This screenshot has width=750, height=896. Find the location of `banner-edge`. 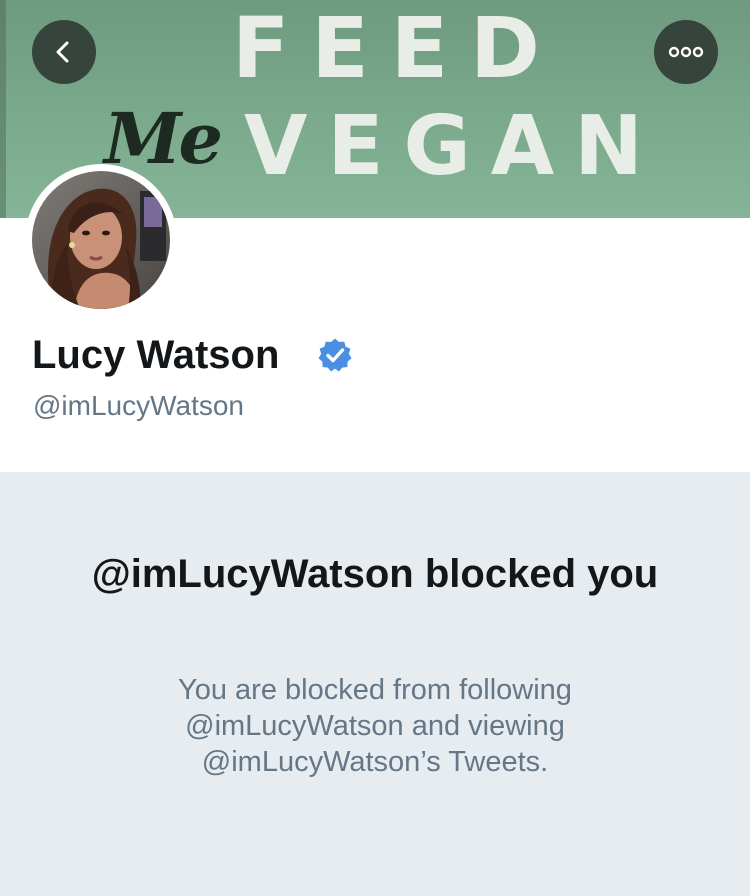

banner-edge is located at coordinates (3, 109).